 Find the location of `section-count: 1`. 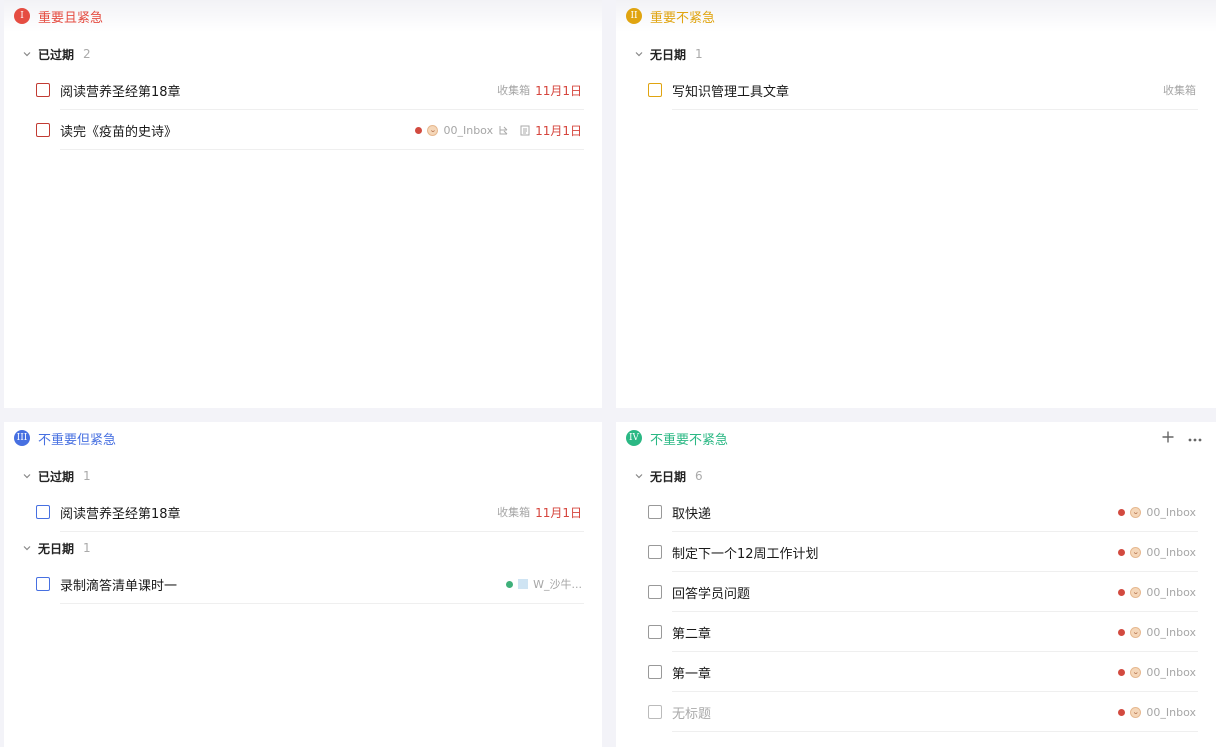

section-count: 1 is located at coordinates (699, 54).